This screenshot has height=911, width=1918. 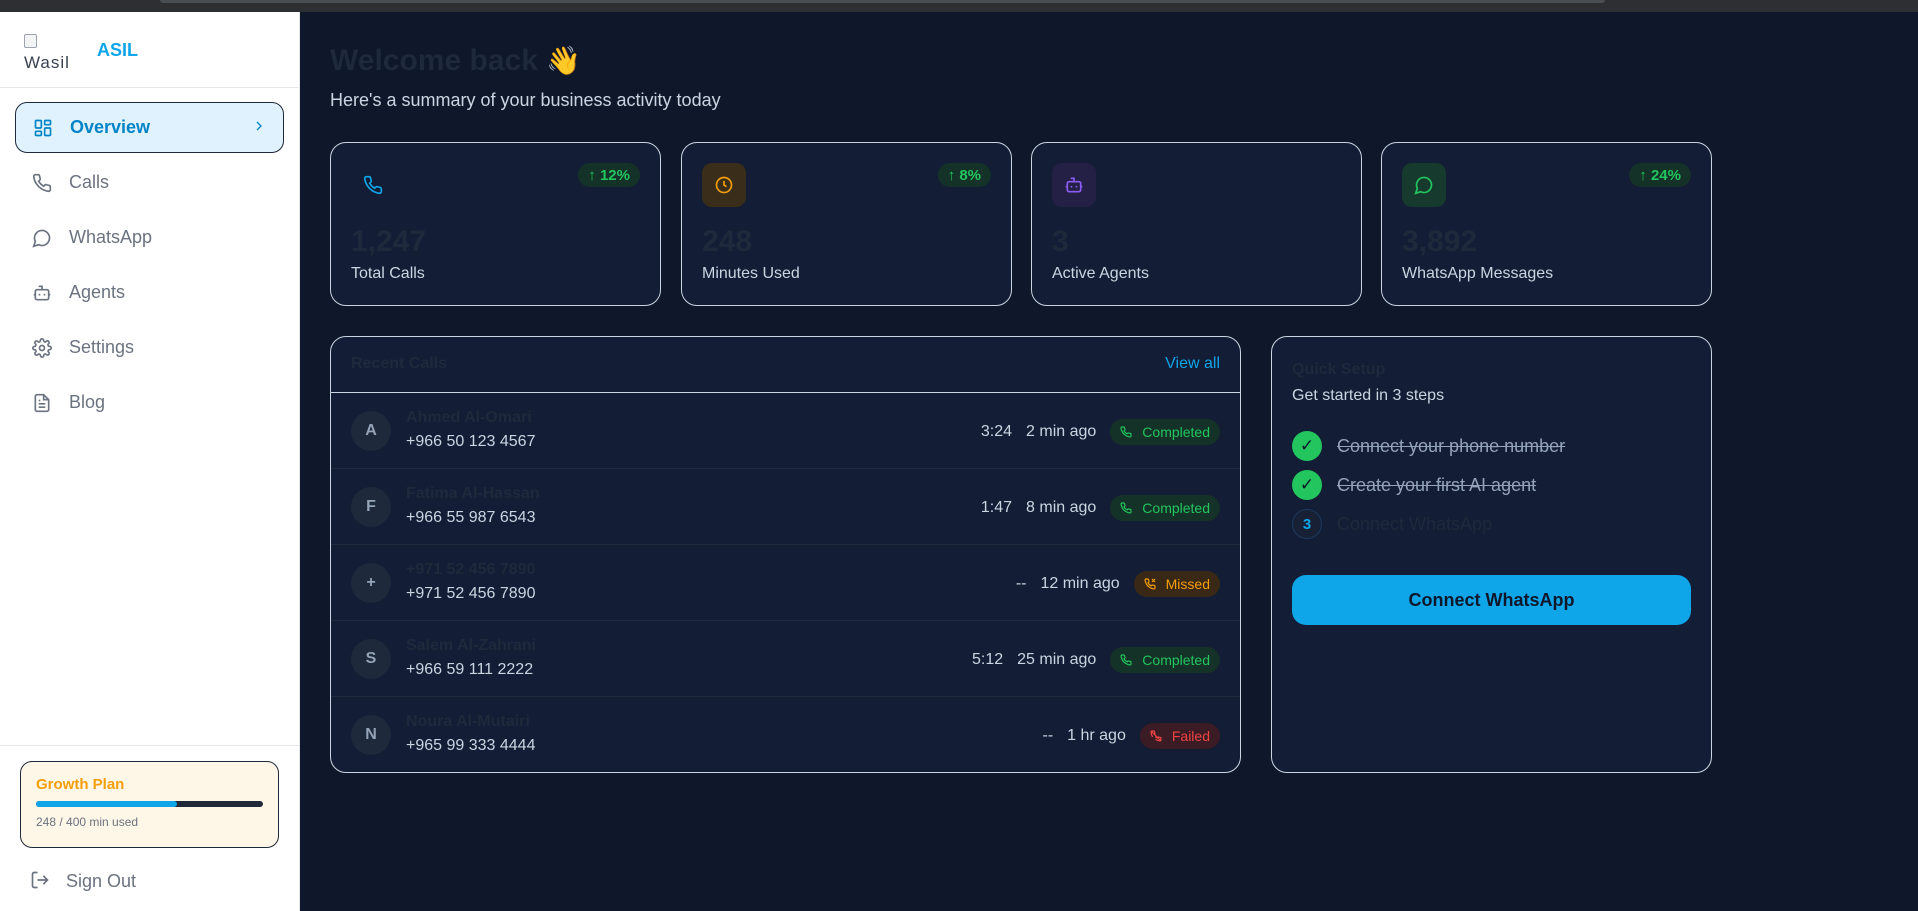 I want to click on call-time: 8 min ago, so click(x=1061, y=507).